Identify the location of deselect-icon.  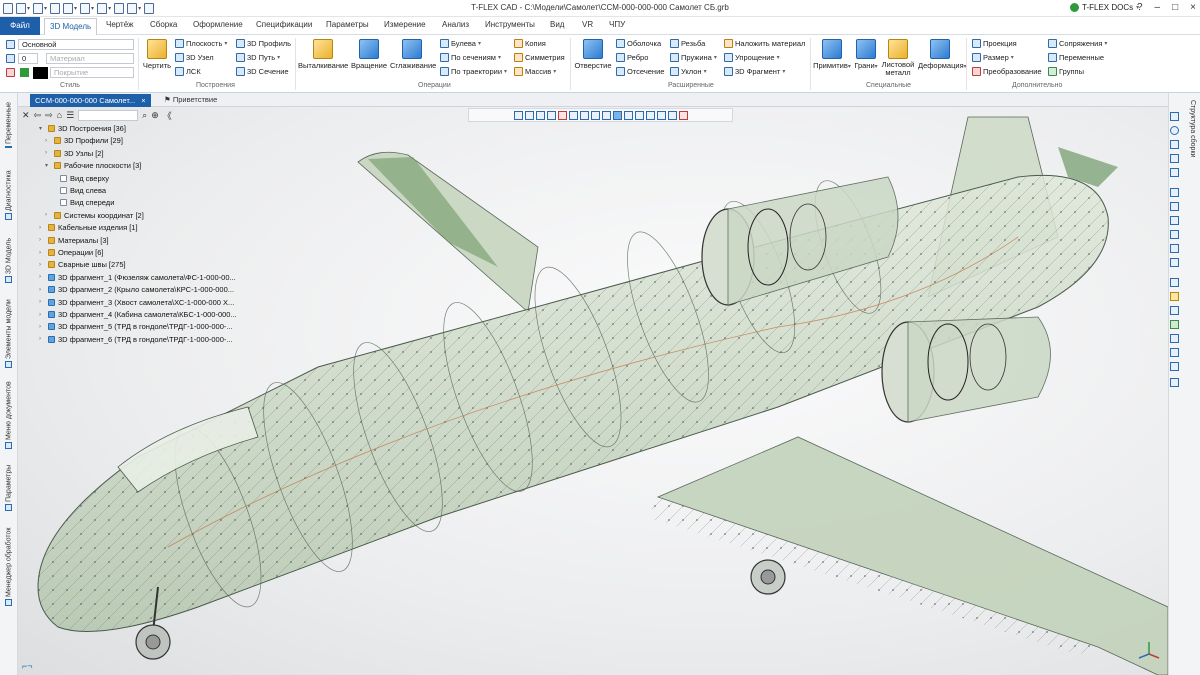
(562, 115).